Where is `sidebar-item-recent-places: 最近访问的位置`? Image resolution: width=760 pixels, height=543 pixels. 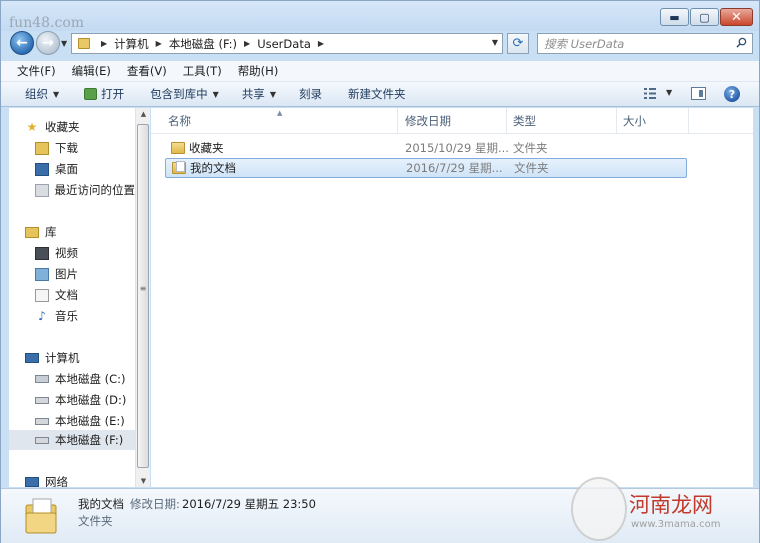 sidebar-item-recent-places: 最近访问的位置 is located at coordinates (72, 190).